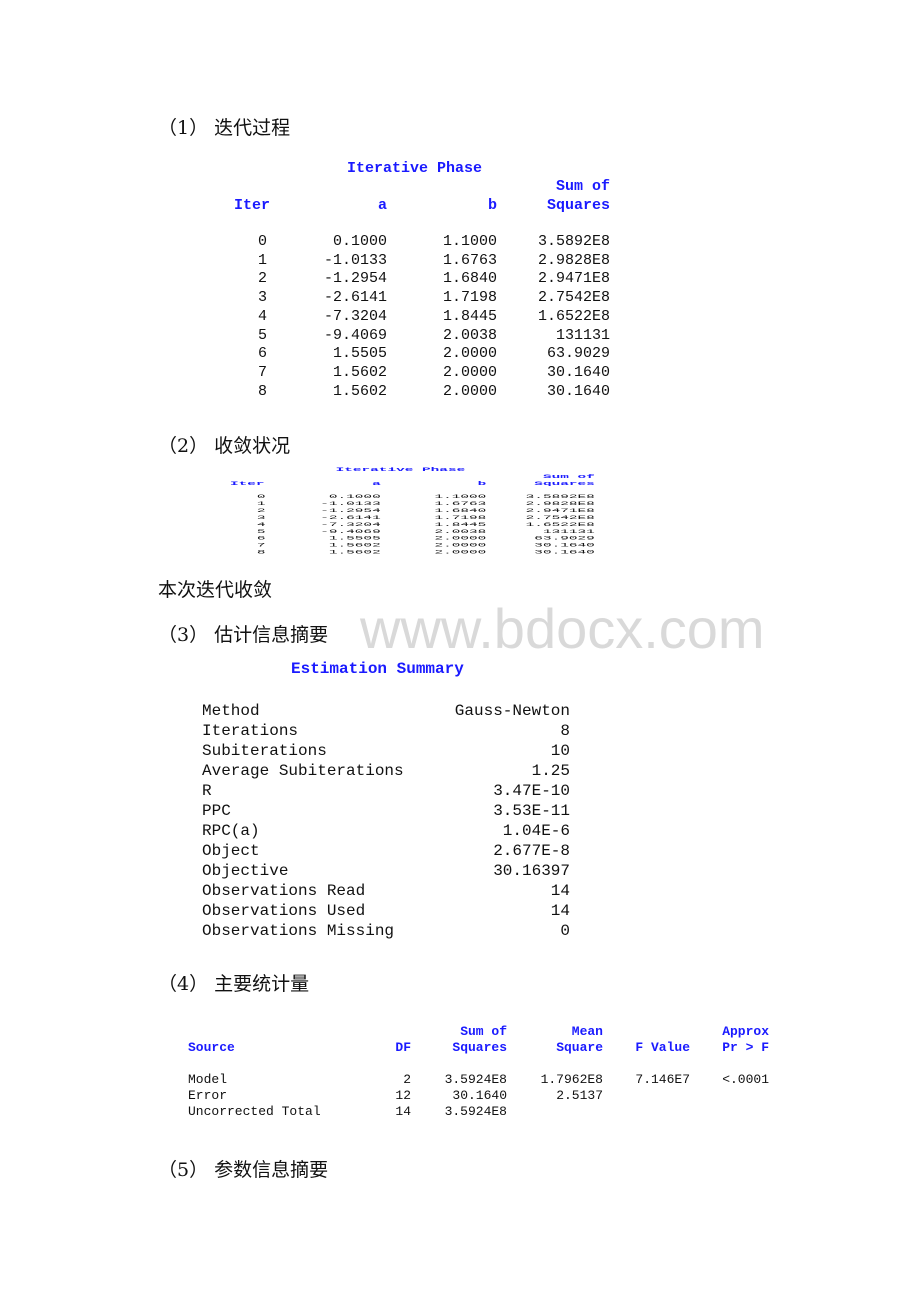 The height and width of the screenshot is (1302, 920). I want to click on cell-sum-of-squares: 2.9471E8, so click(573, 279).